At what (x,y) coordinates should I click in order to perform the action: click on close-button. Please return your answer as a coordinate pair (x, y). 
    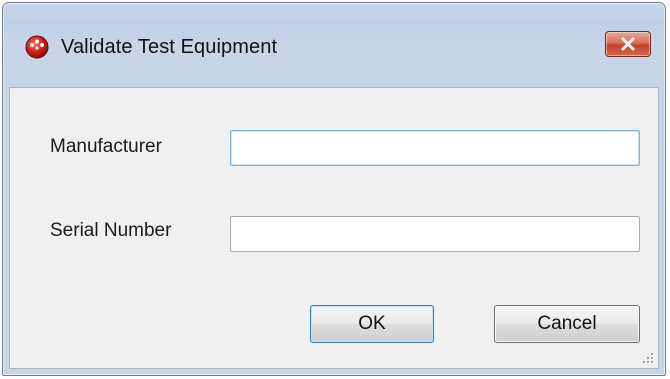
    Looking at the image, I should click on (628, 44).